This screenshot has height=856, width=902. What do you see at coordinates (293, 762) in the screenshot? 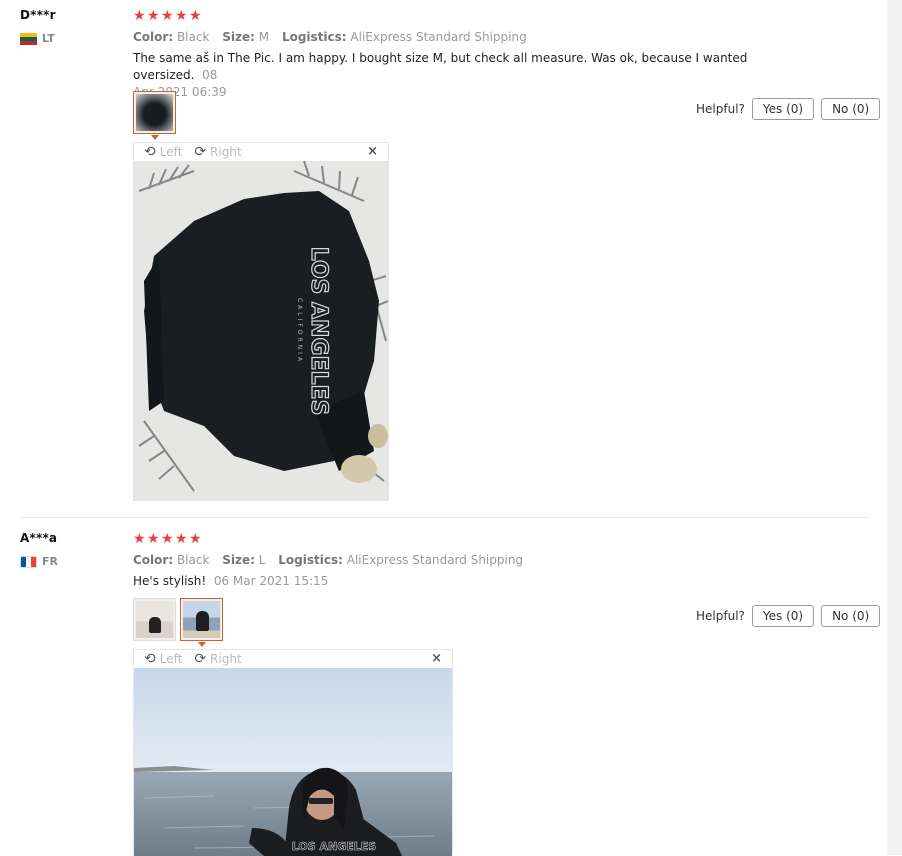
I see `review-photo: LOS ANGELES` at bounding box center [293, 762].